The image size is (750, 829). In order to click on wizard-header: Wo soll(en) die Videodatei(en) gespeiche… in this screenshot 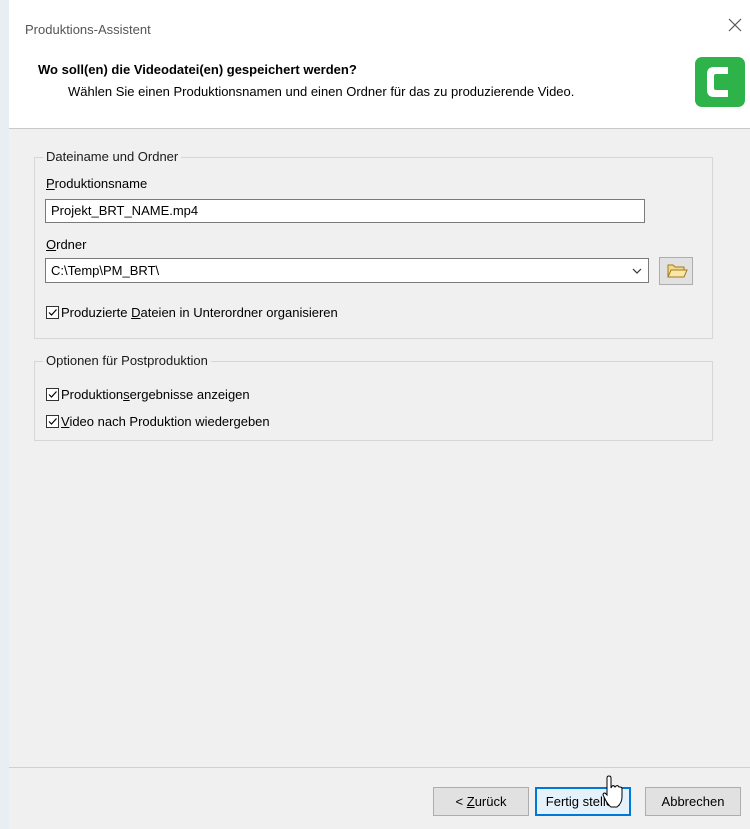, I will do `click(379, 86)`.